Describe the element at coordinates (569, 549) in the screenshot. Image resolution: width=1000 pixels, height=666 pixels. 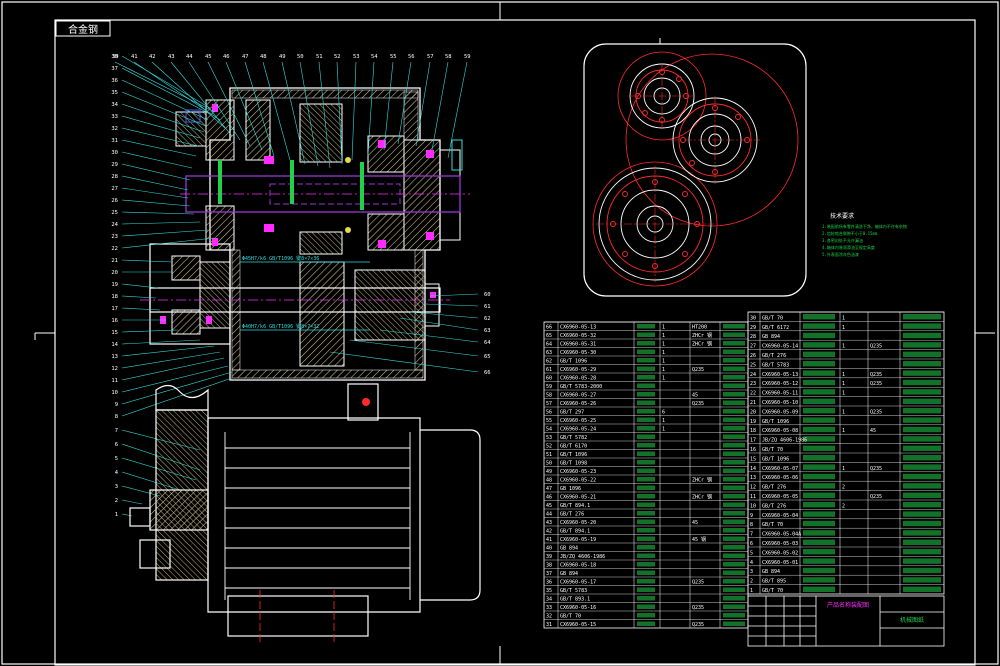
I see `bom-cell-code: GB 894` at that location.